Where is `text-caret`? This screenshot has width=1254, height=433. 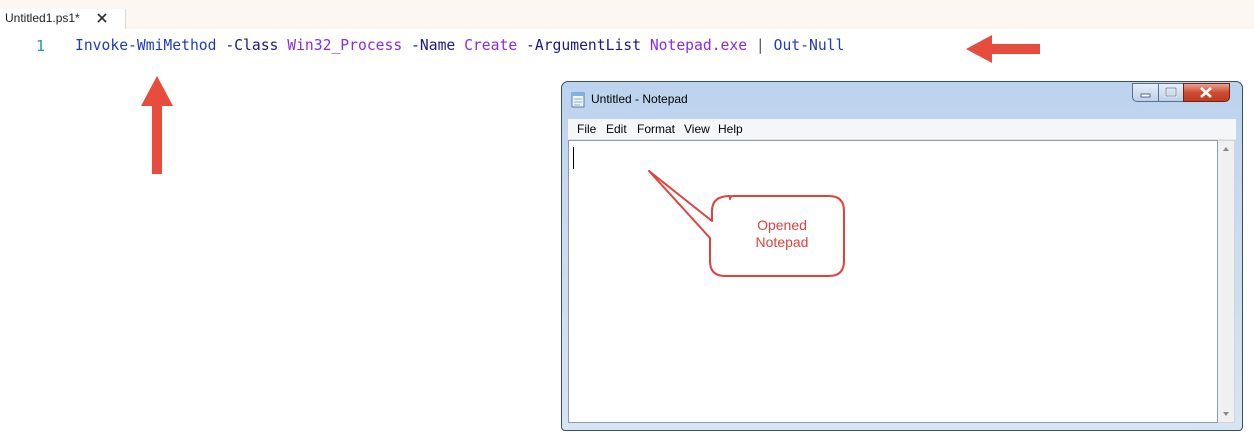
text-caret is located at coordinates (573, 158).